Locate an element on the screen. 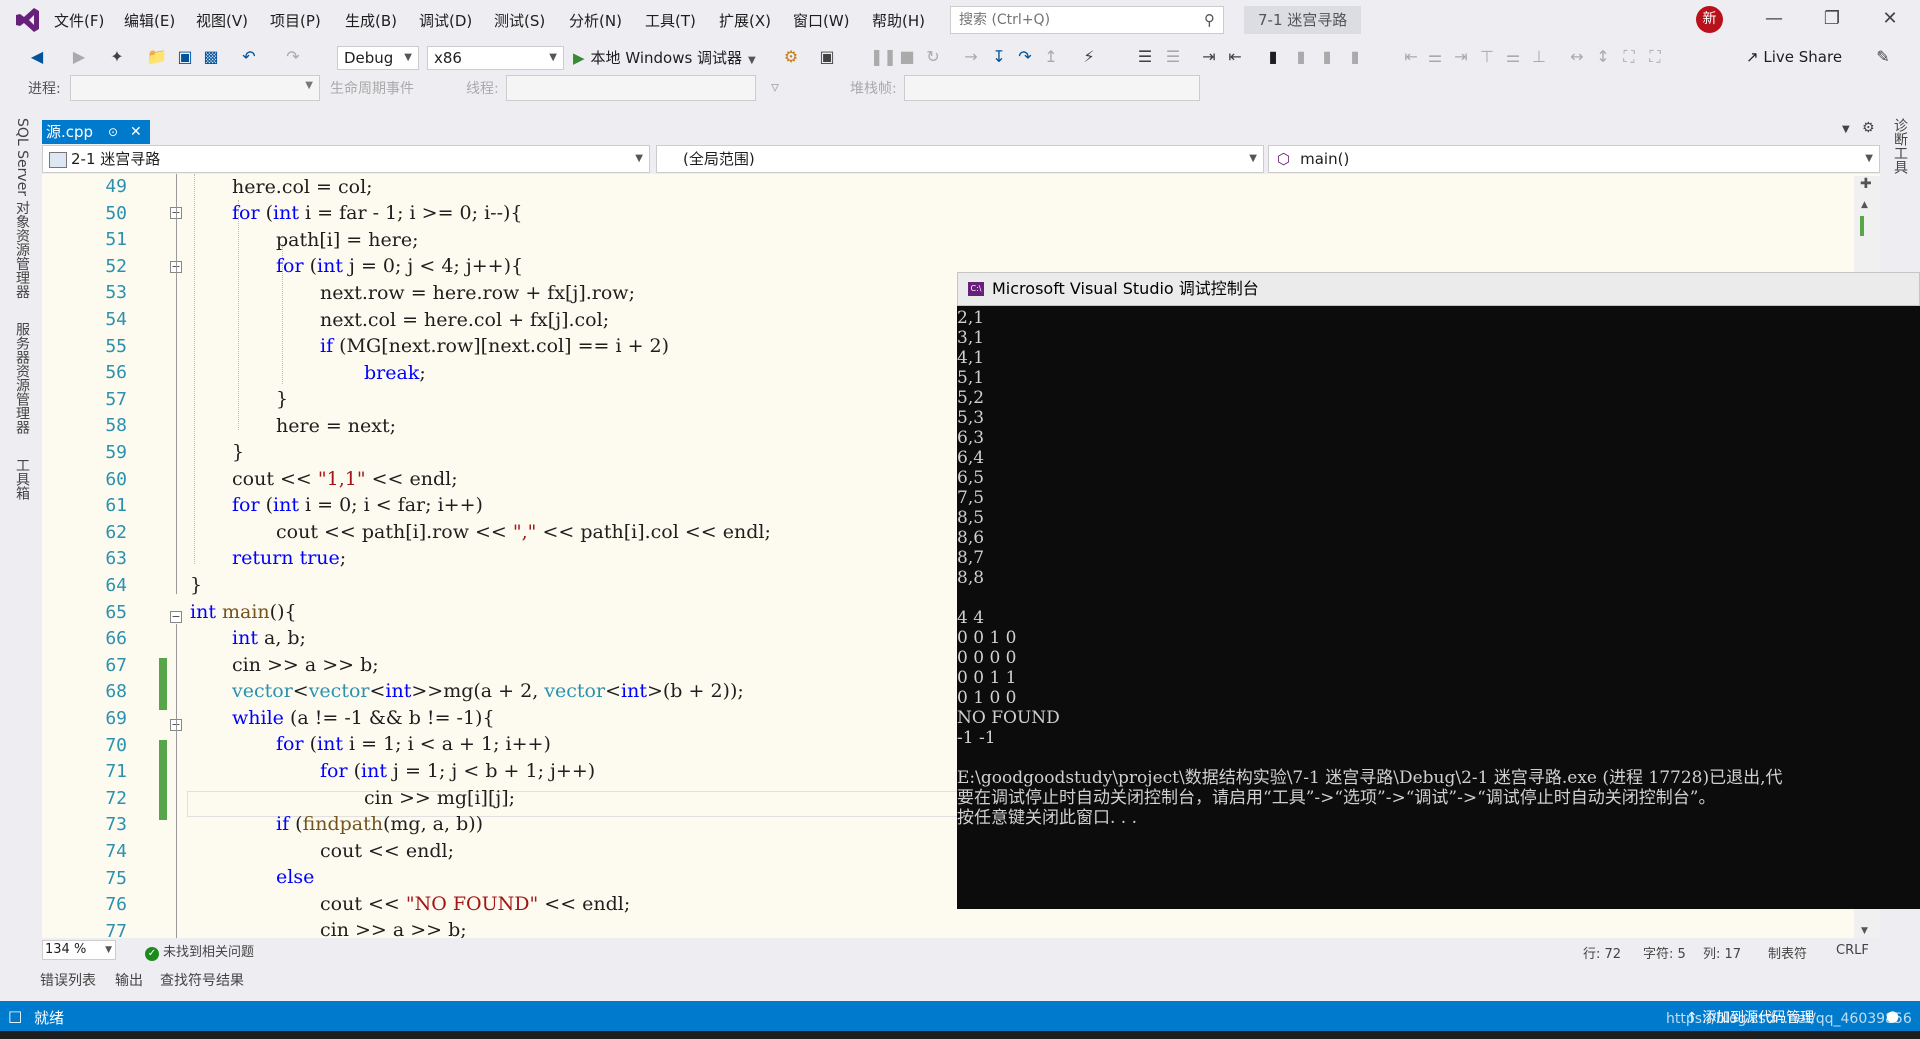  tab-list-icon: ▼ is located at coordinates (1846, 129).